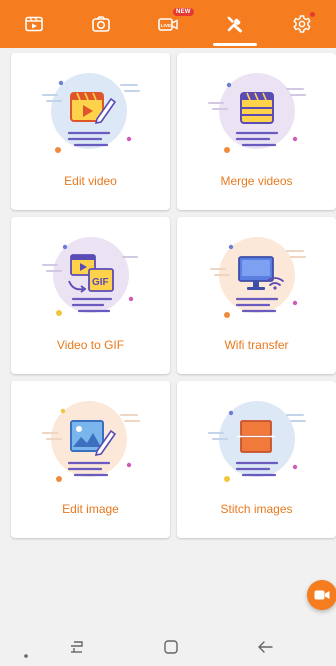 The width and height of the screenshot is (336, 666). I want to click on video-camera-icon, so click(322, 595).